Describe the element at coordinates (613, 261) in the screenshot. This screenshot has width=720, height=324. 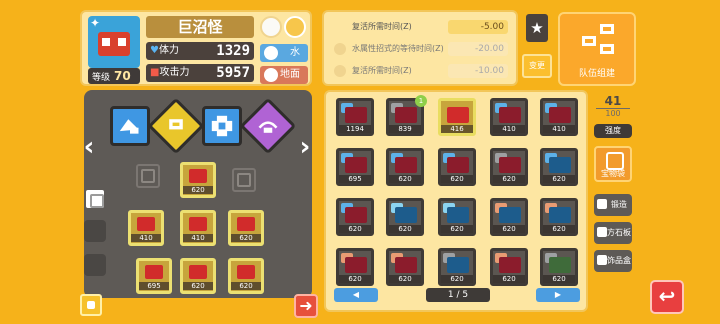
I see `item-box-button: 饰品盒` at that location.